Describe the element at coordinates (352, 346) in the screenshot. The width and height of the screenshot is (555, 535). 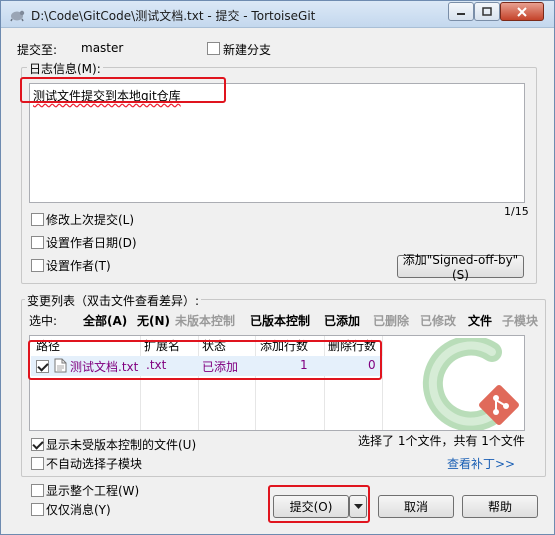
I see `column-lines-deleted: 删除行数` at that location.